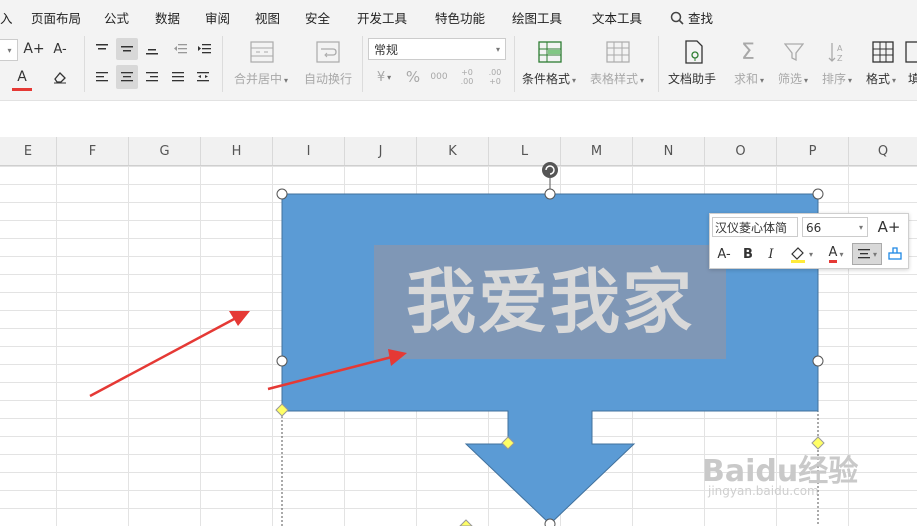 This screenshot has width=917, height=526. Describe the element at coordinates (755, 227) in the screenshot. I see `font-name-select: 汉仪菱心体简` at that location.